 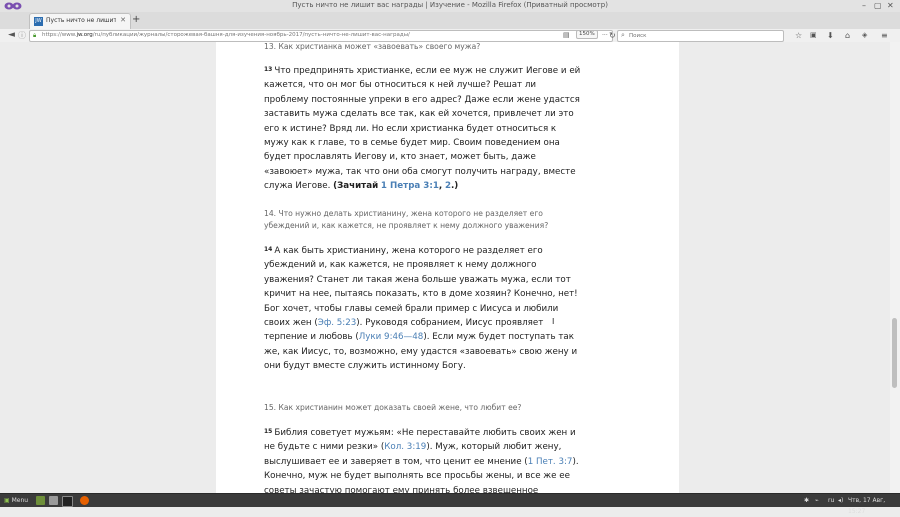 I want to click on zoom-level: 150%, so click(x=587, y=34).